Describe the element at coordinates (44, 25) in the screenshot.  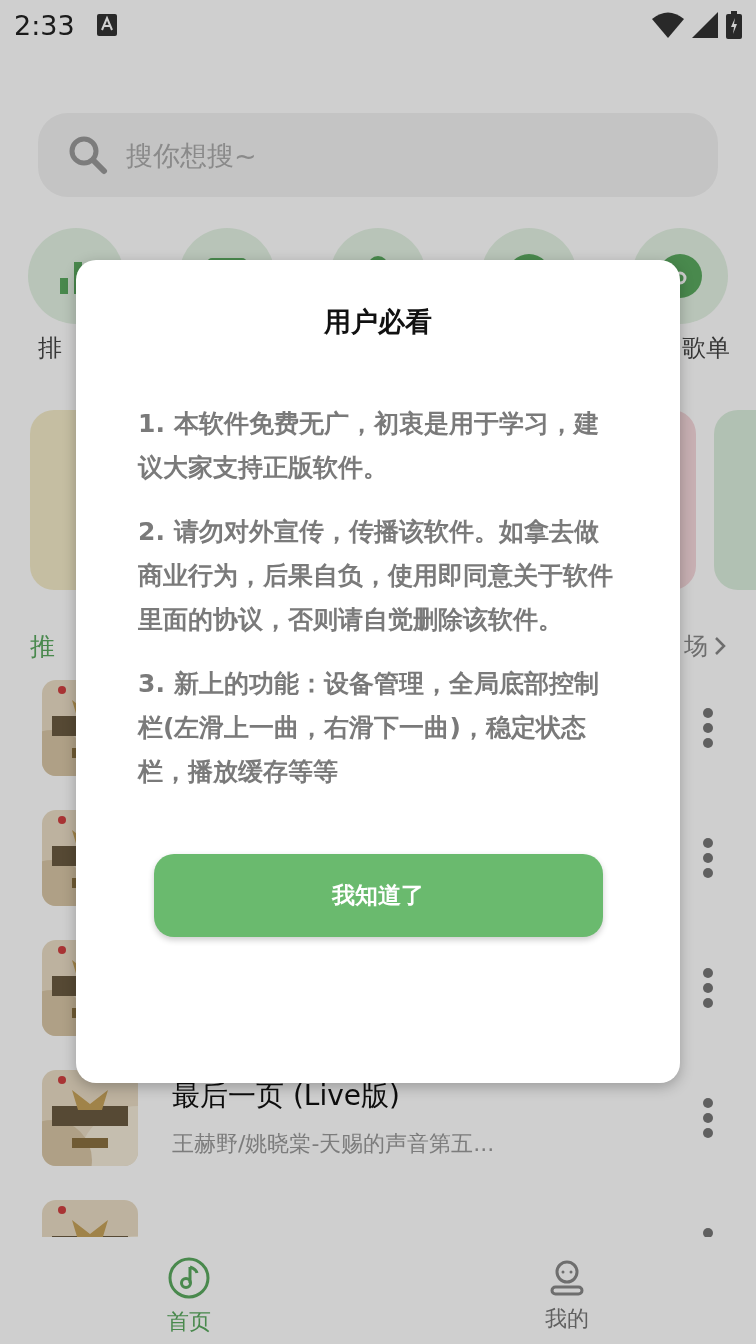
I see `status-time: 2:33` at that location.